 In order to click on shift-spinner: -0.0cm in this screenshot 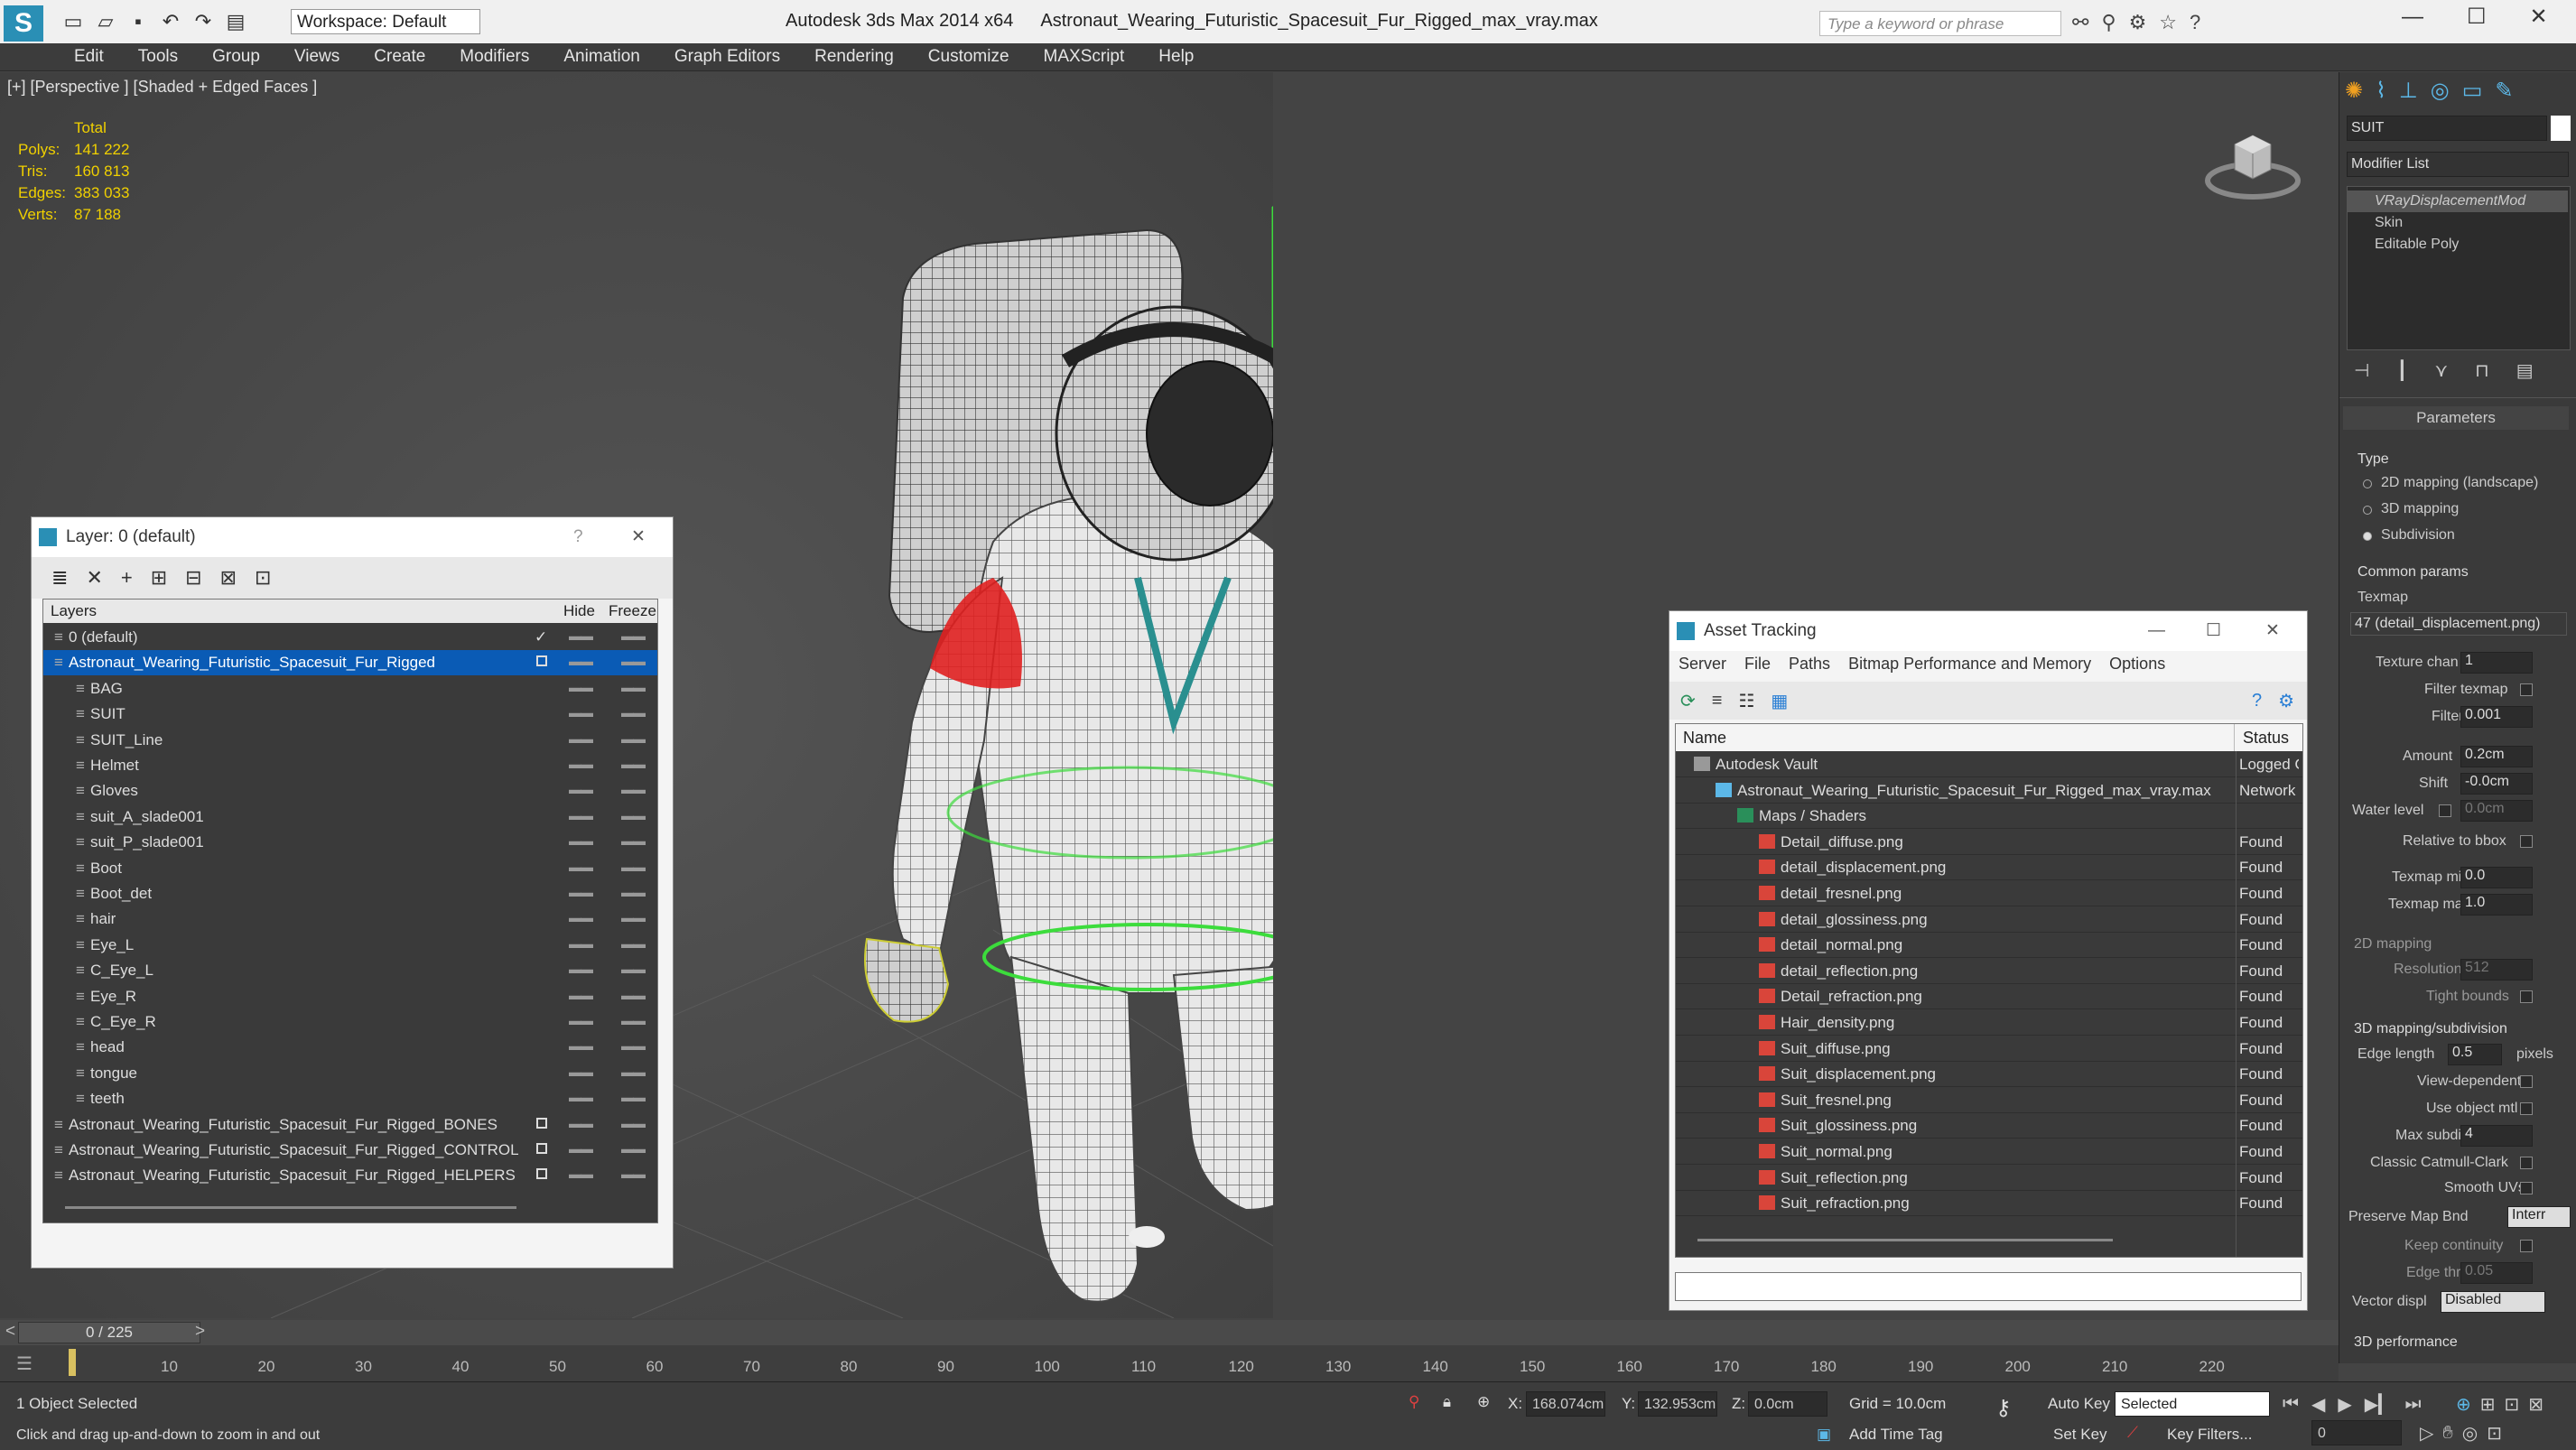, I will do `click(2496, 784)`.